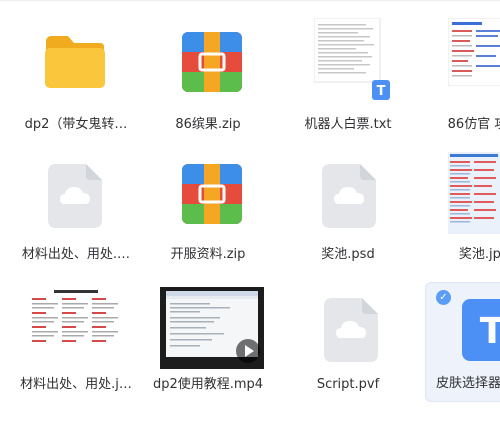 The image size is (500, 435). What do you see at coordinates (348, 124) in the screenshot?
I see `file-name: 机器人白票.txt` at bounding box center [348, 124].